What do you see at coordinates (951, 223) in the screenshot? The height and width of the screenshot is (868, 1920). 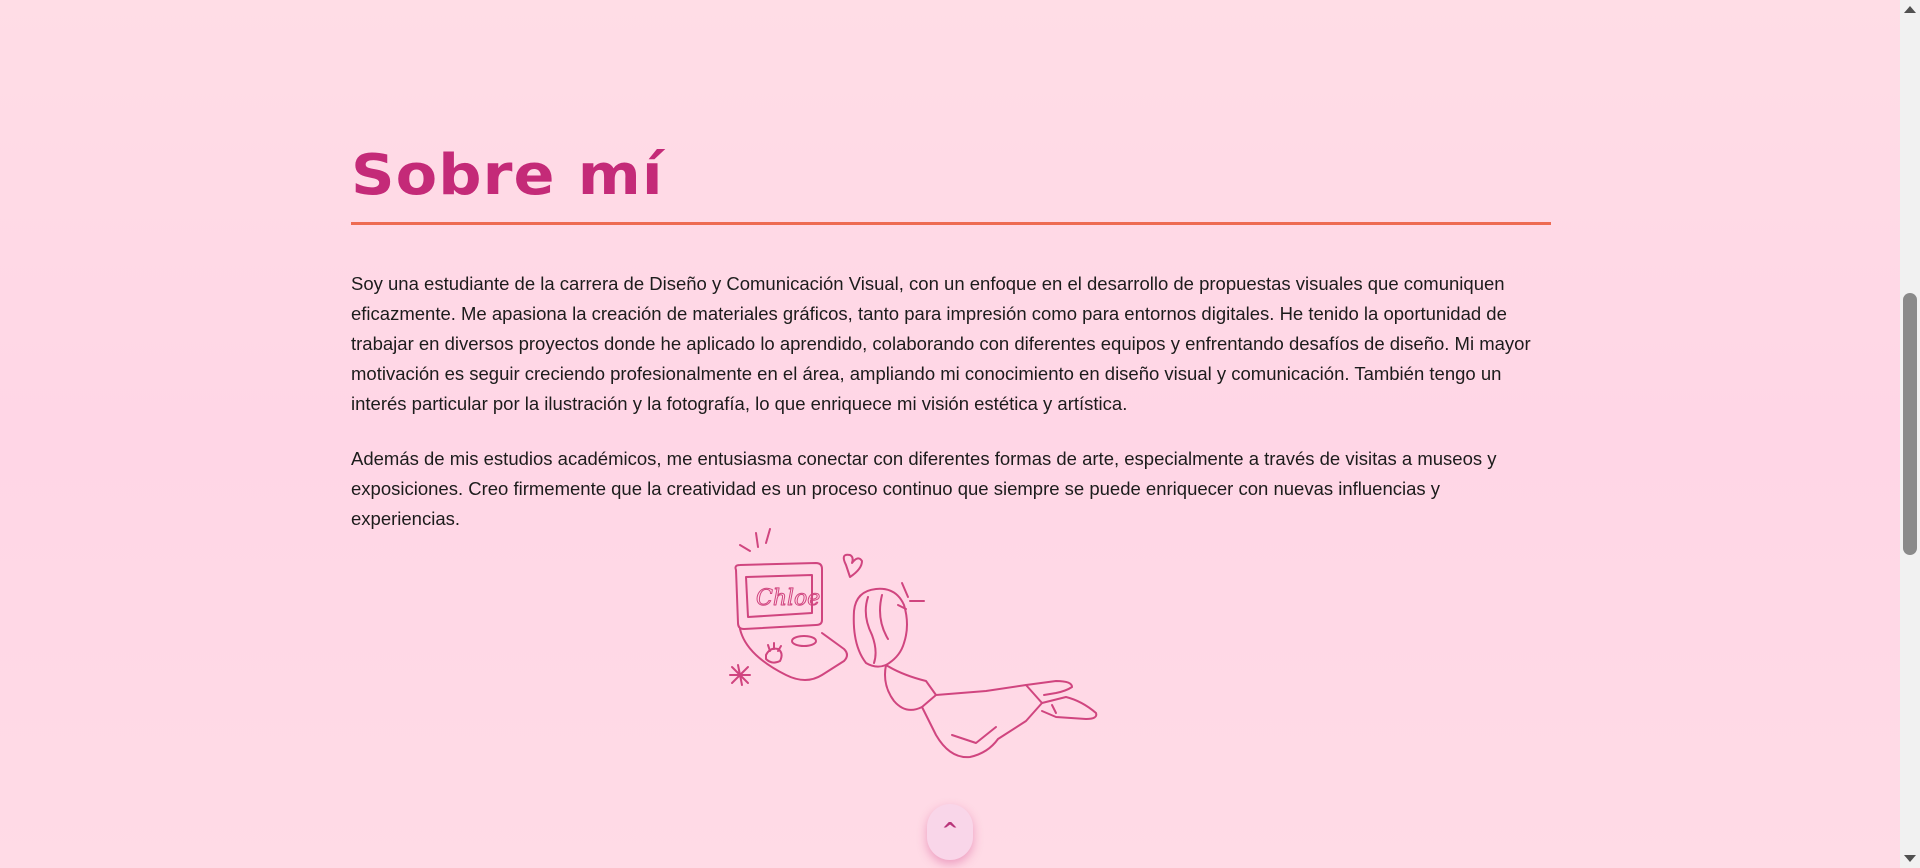 I see `title-divider` at bounding box center [951, 223].